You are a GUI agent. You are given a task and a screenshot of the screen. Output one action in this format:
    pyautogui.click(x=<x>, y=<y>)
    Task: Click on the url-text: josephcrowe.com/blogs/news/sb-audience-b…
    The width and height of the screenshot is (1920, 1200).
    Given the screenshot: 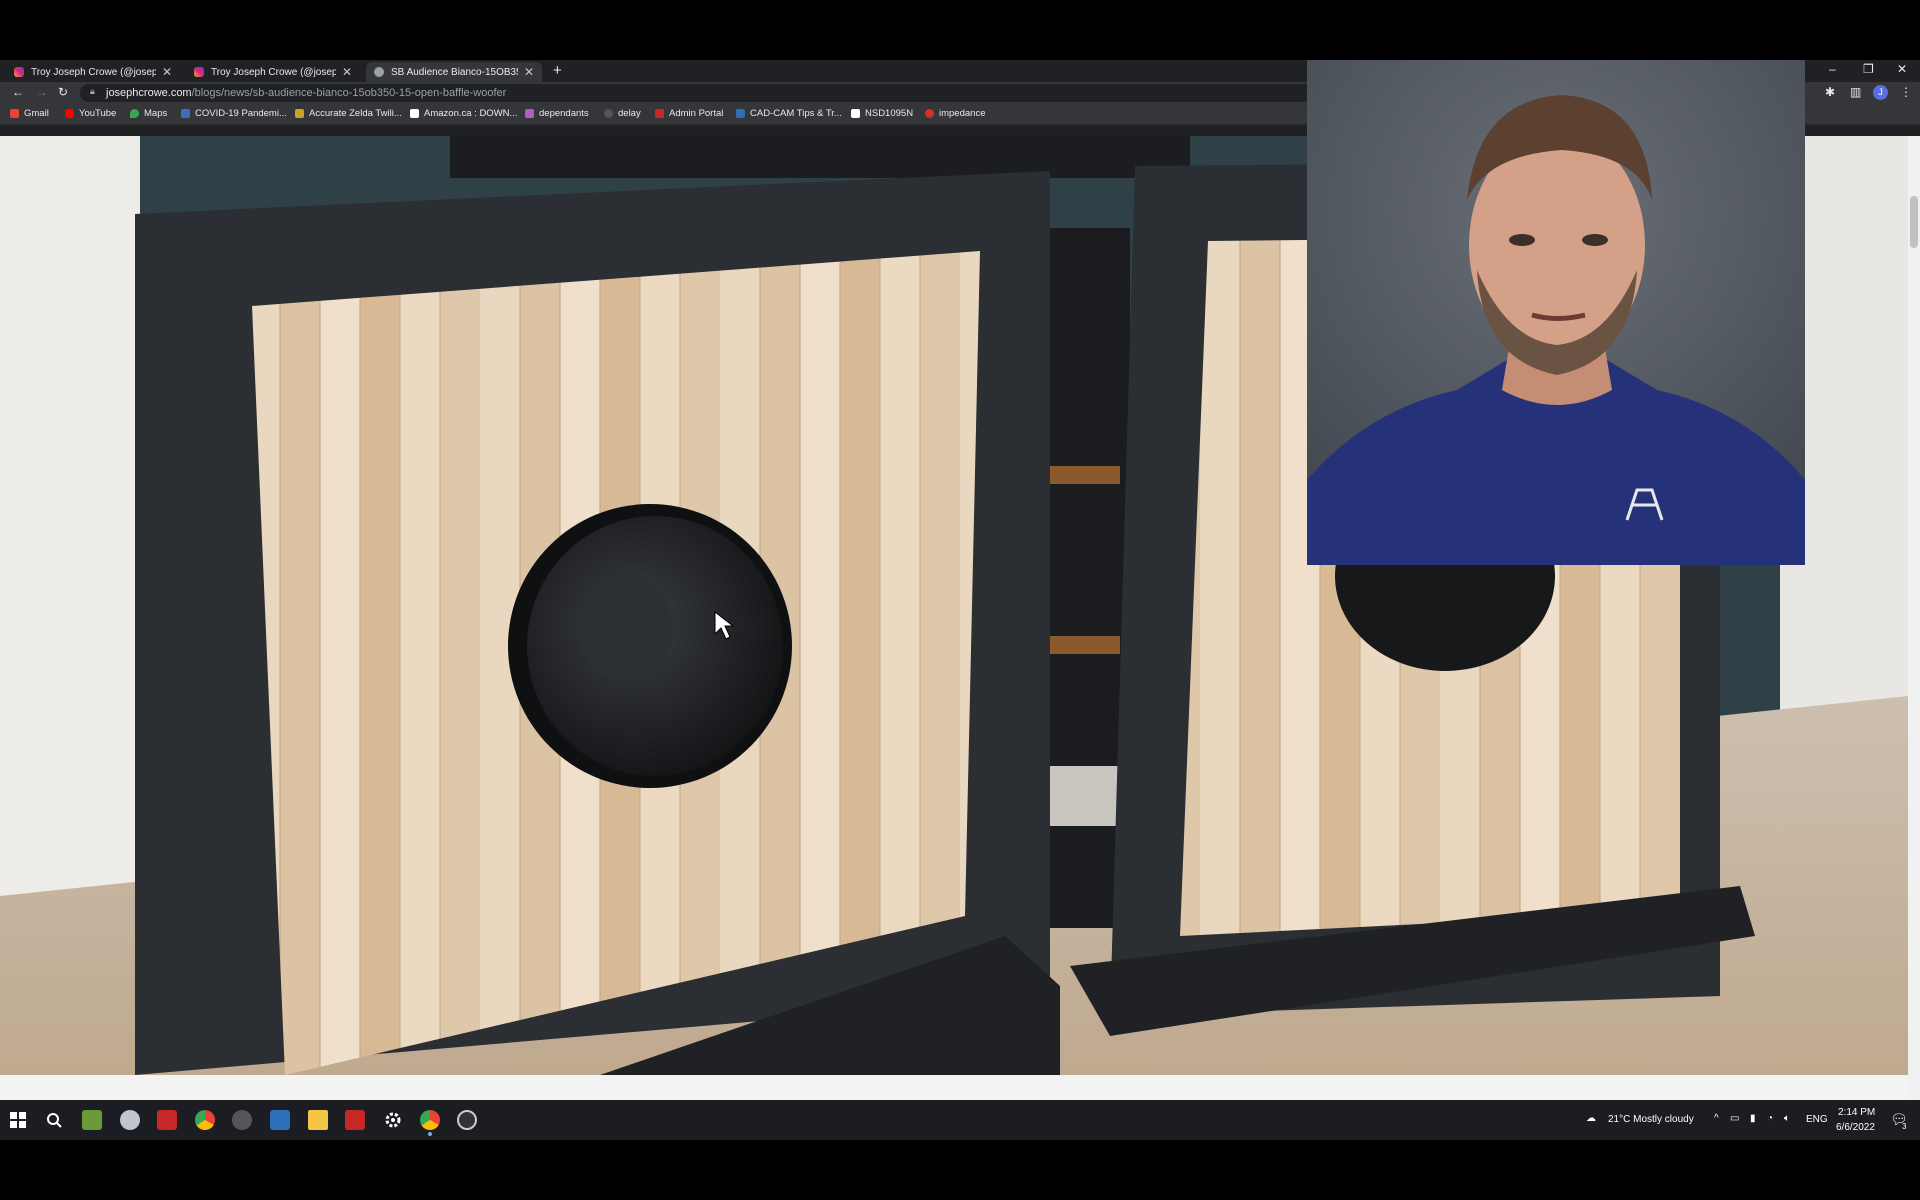 What is the action you would take?
    pyautogui.click(x=306, y=93)
    